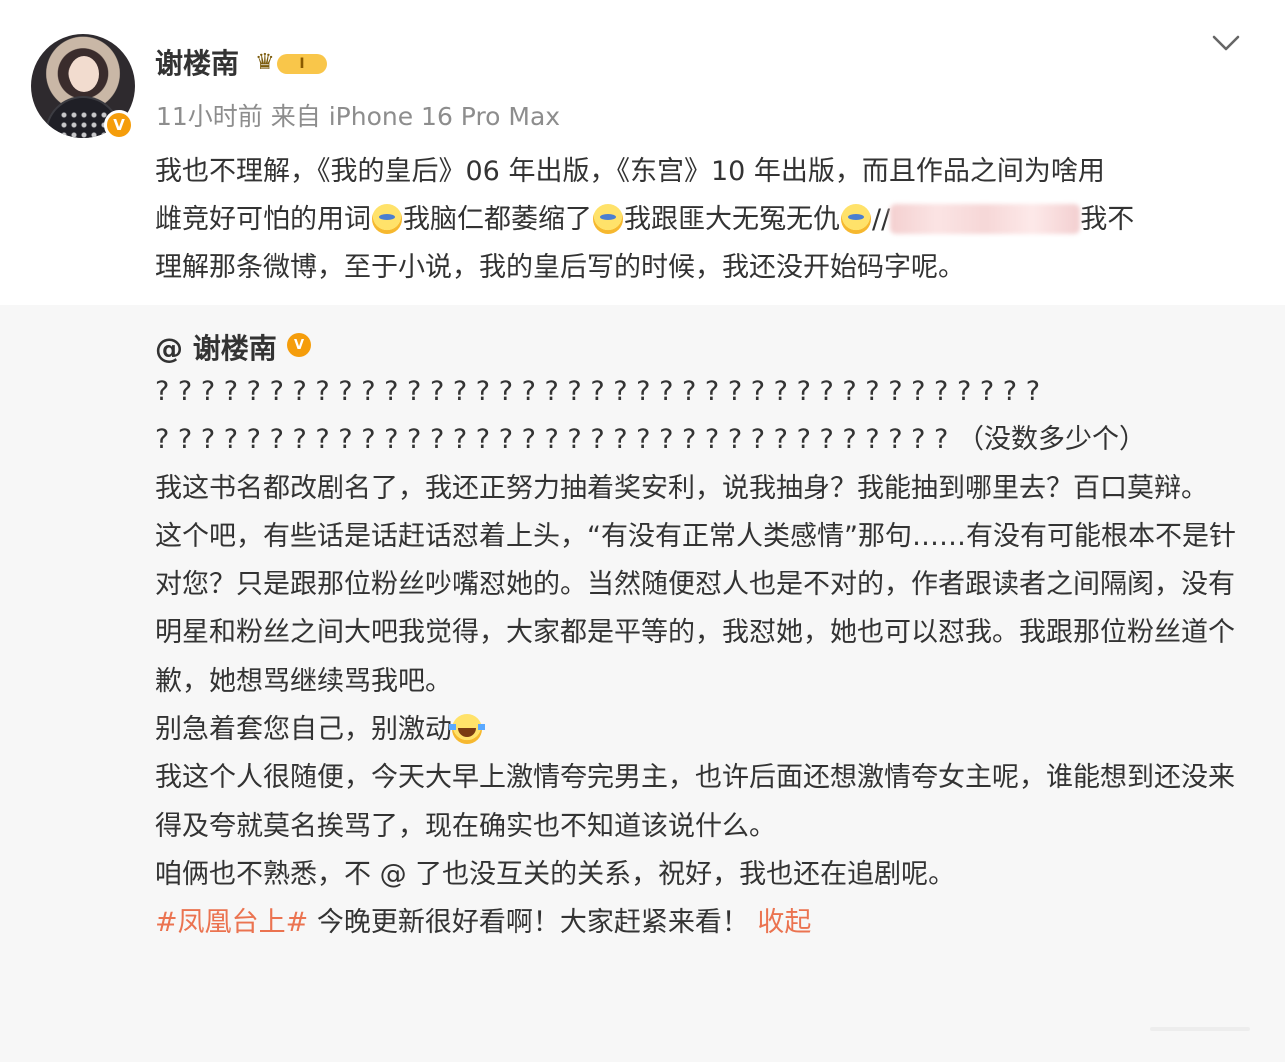 Image resolution: width=1285 pixels, height=1062 pixels. Describe the element at coordinates (197, 62) in the screenshot. I see `user-name: 谢楼南` at that location.